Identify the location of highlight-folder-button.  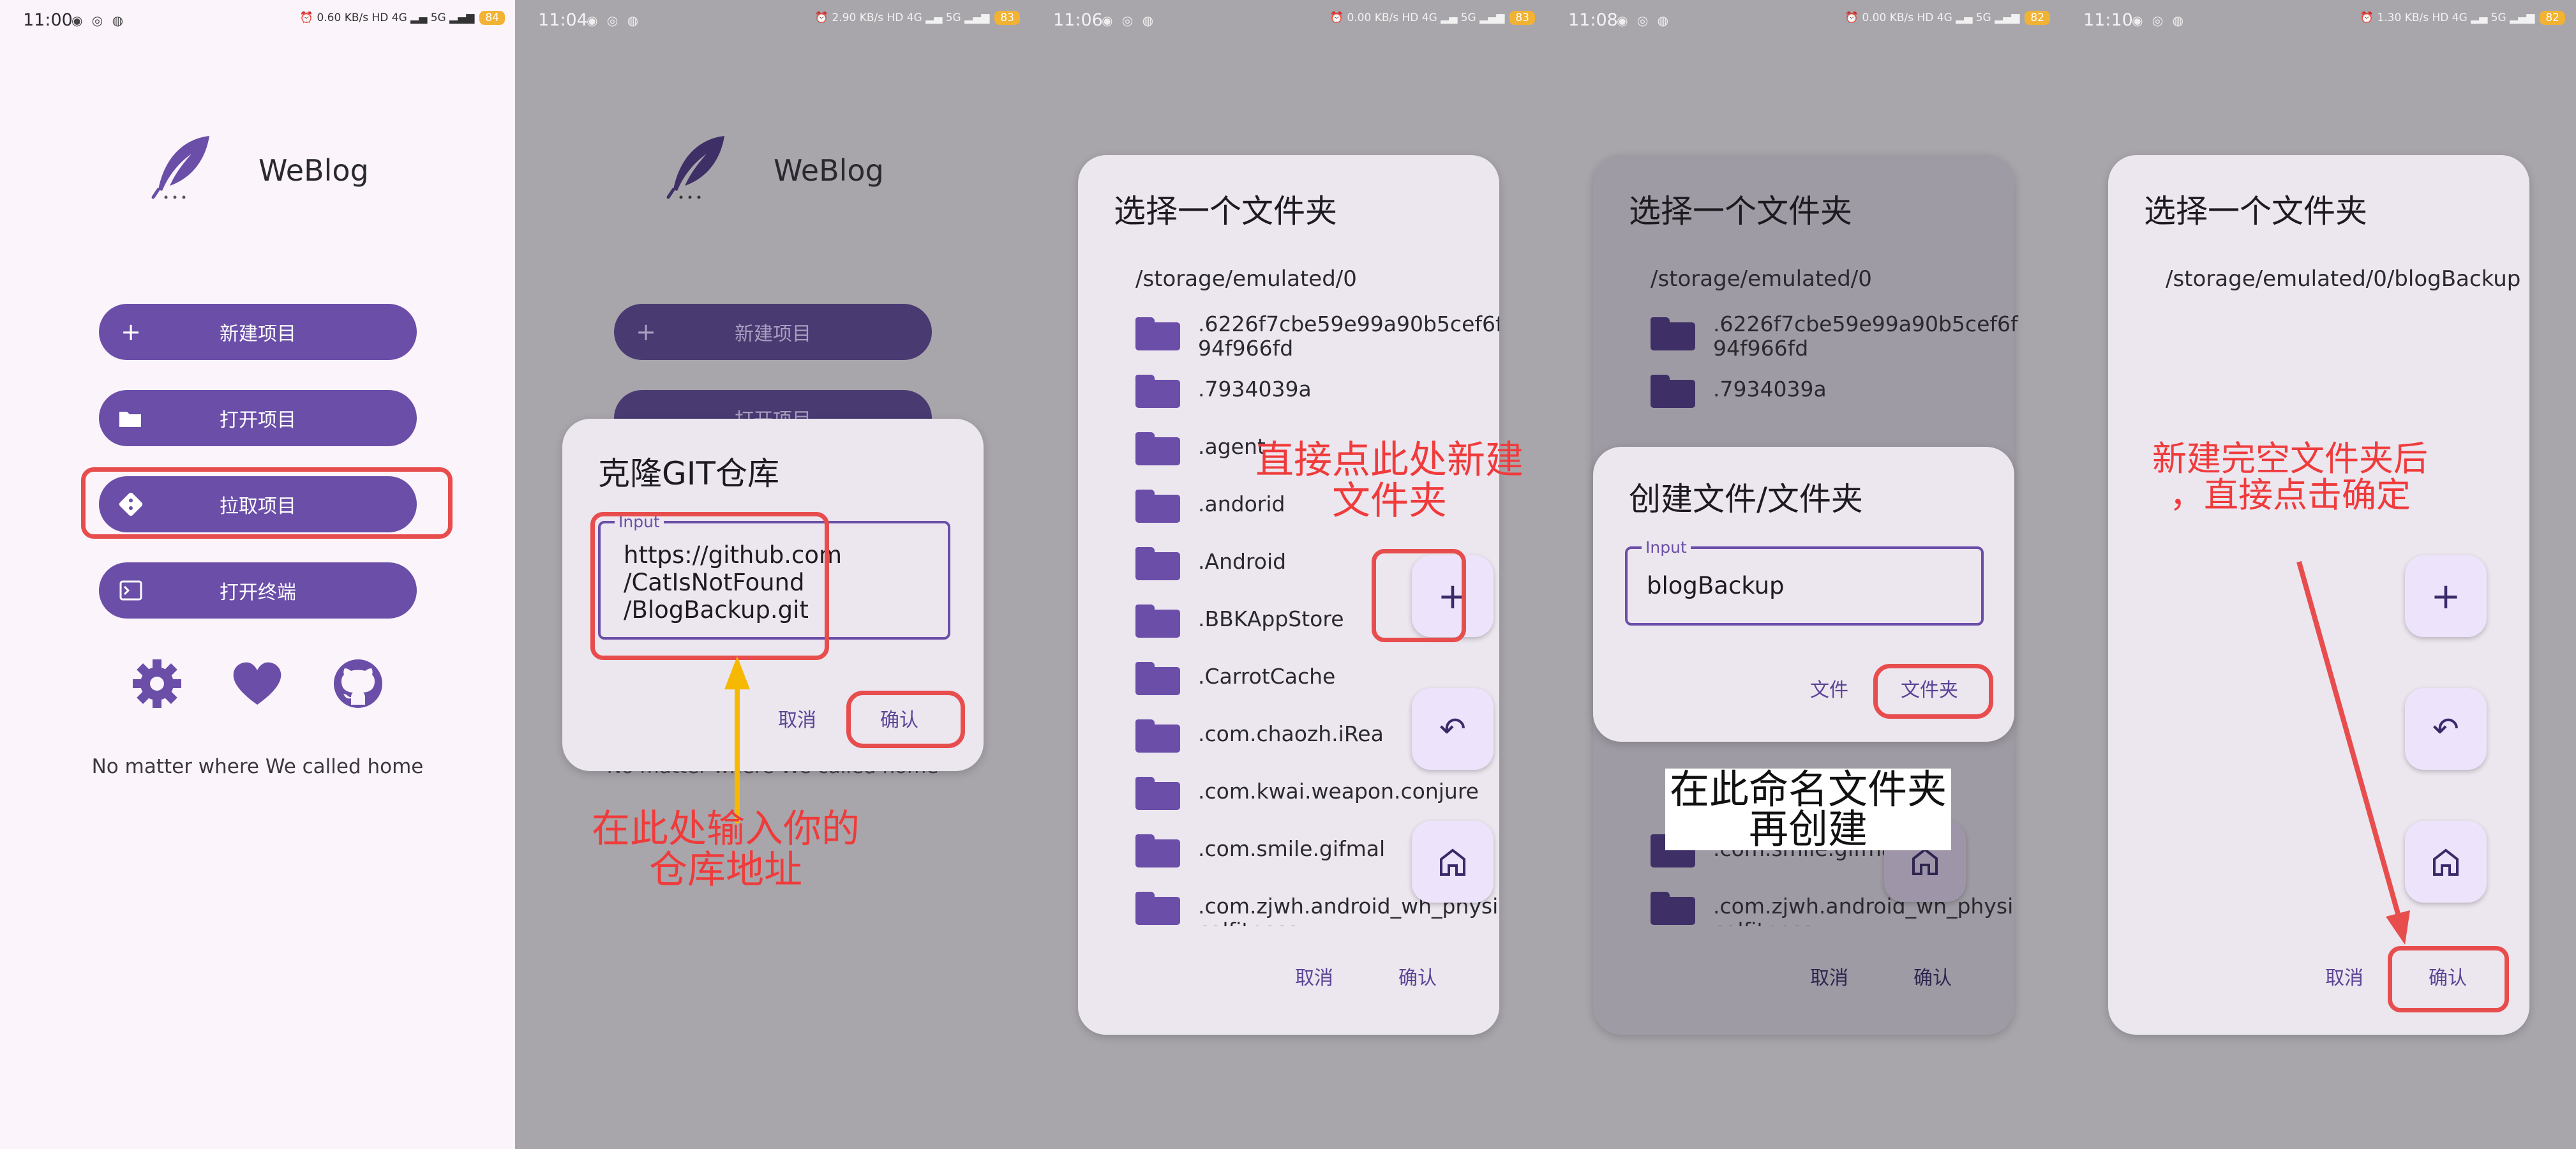
(1933, 691).